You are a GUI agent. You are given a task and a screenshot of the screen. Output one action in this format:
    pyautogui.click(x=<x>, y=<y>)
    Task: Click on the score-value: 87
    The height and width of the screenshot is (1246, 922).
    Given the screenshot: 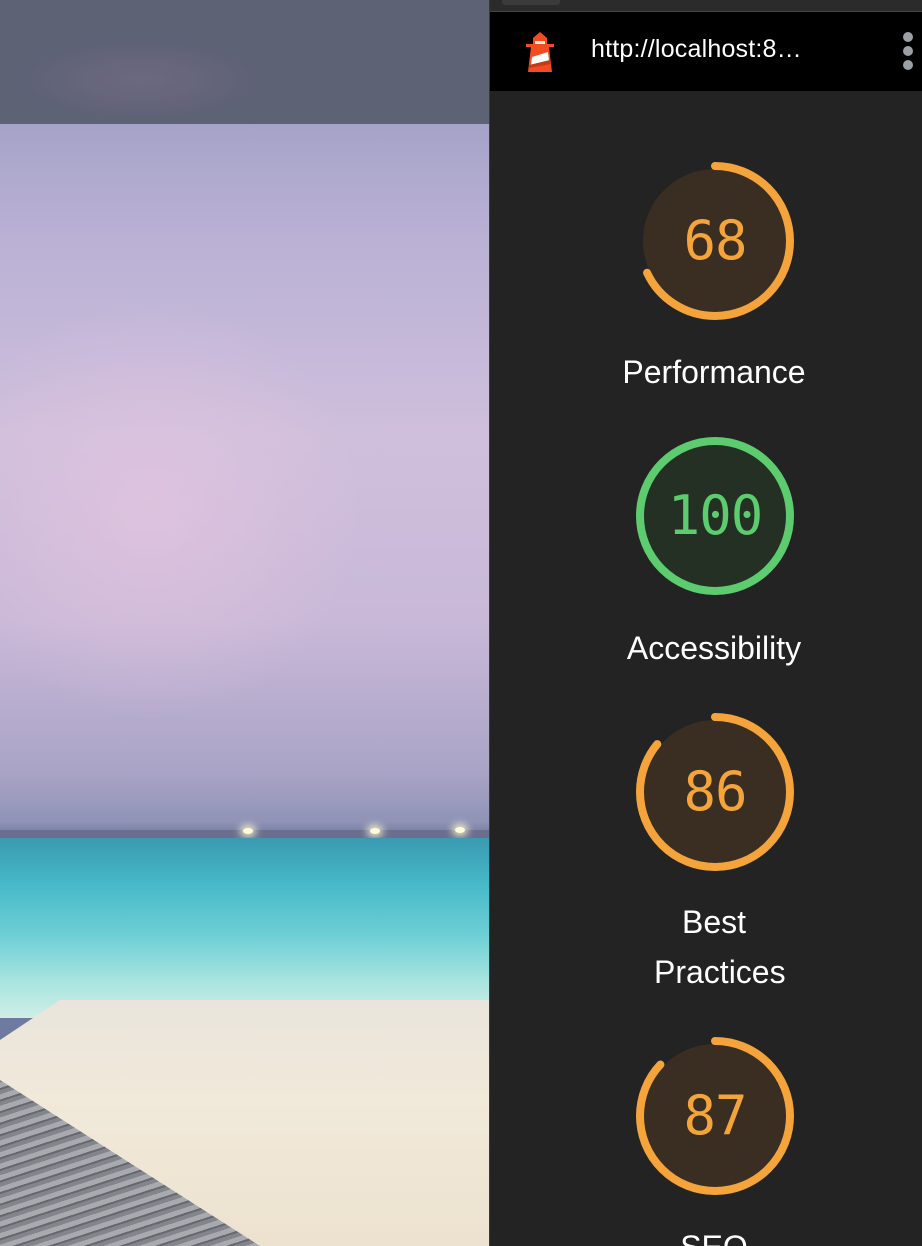 What is the action you would take?
    pyautogui.click(x=715, y=1115)
    